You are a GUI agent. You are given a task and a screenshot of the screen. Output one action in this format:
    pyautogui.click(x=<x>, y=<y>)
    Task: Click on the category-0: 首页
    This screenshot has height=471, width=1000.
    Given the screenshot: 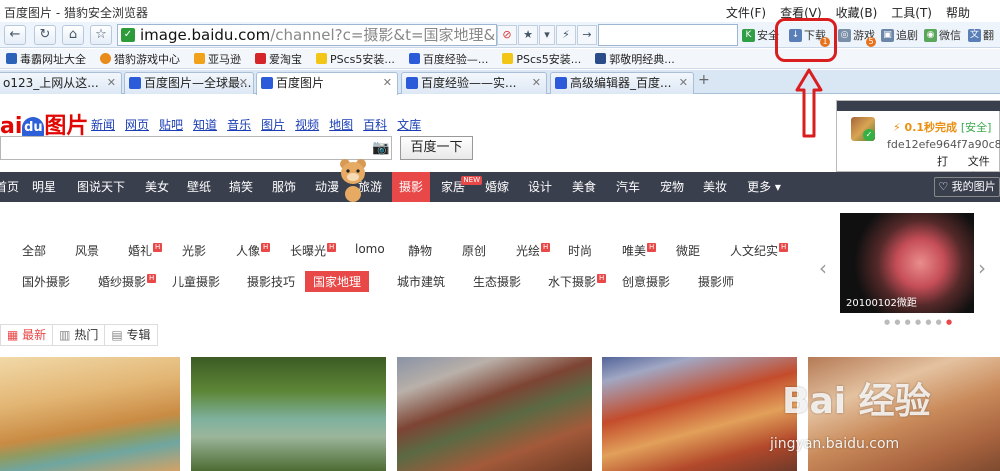 What is the action you would take?
    pyautogui.click(x=11, y=187)
    